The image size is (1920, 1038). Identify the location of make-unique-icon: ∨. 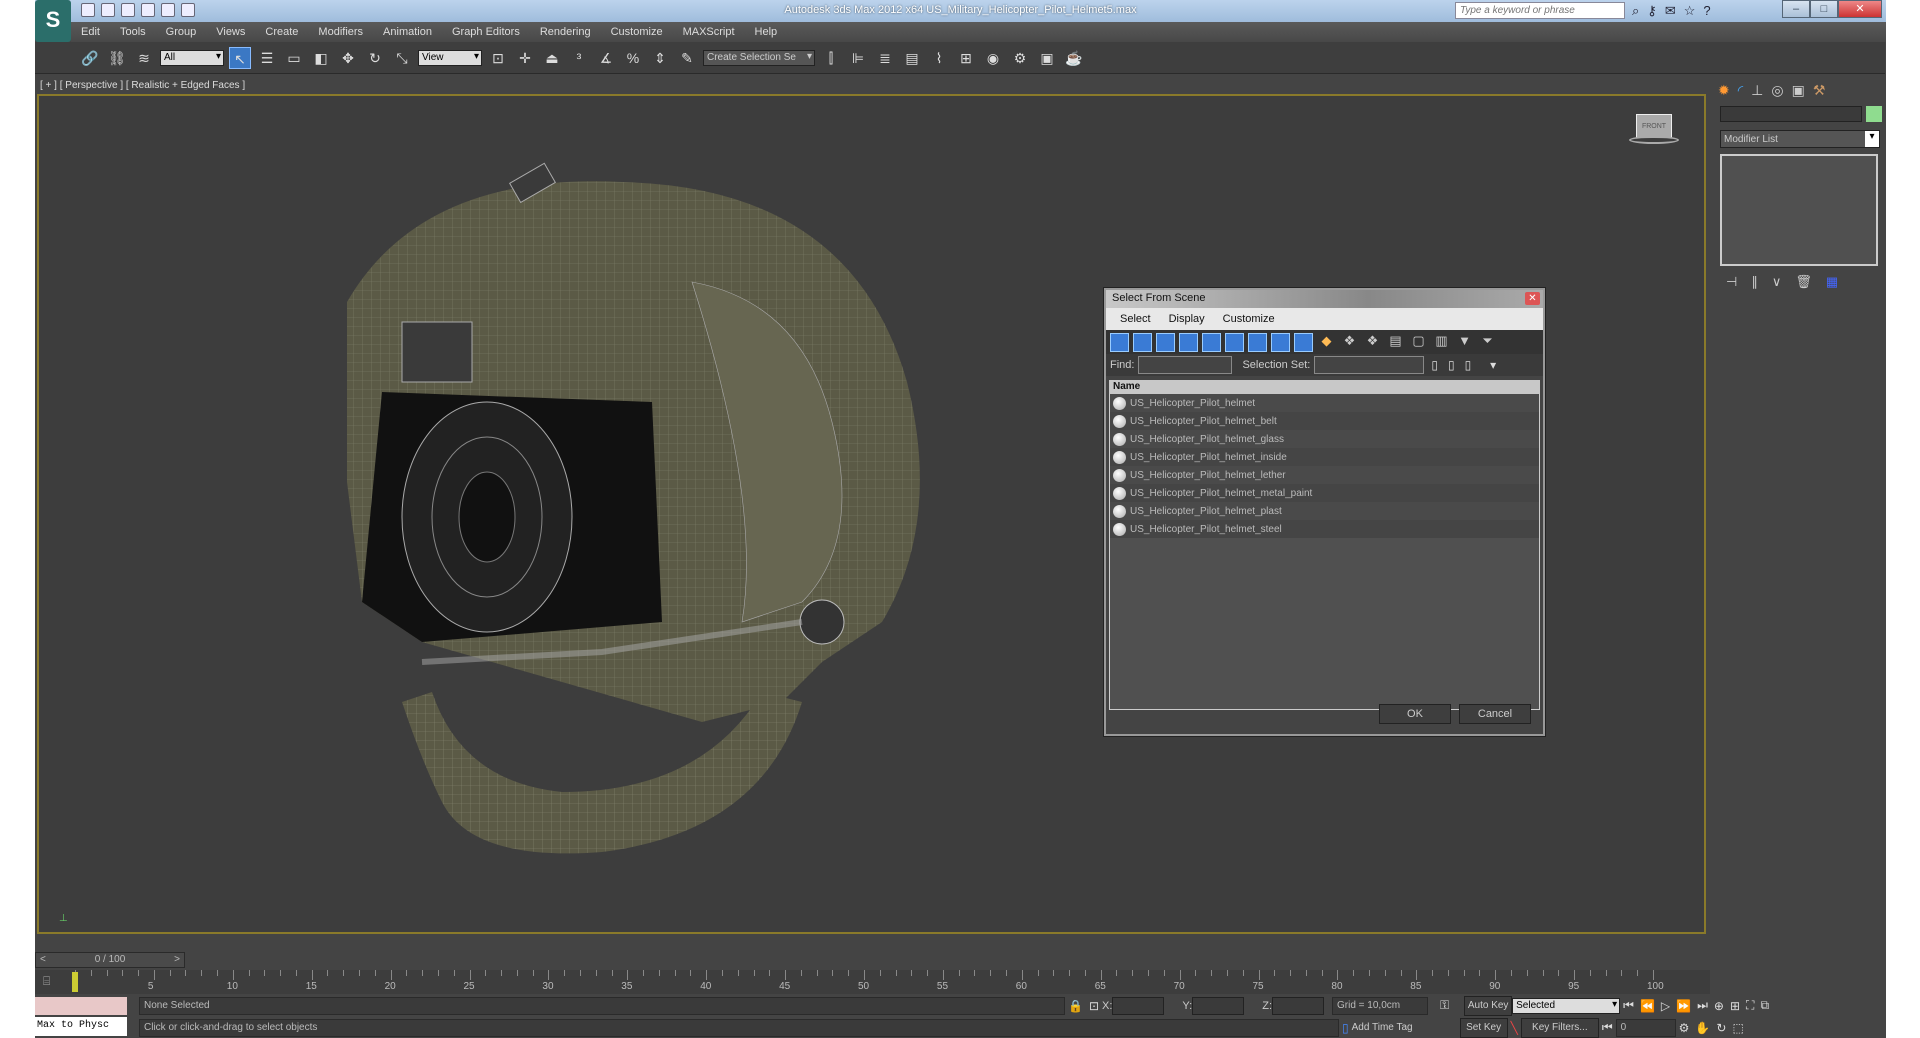
(1777, 282).